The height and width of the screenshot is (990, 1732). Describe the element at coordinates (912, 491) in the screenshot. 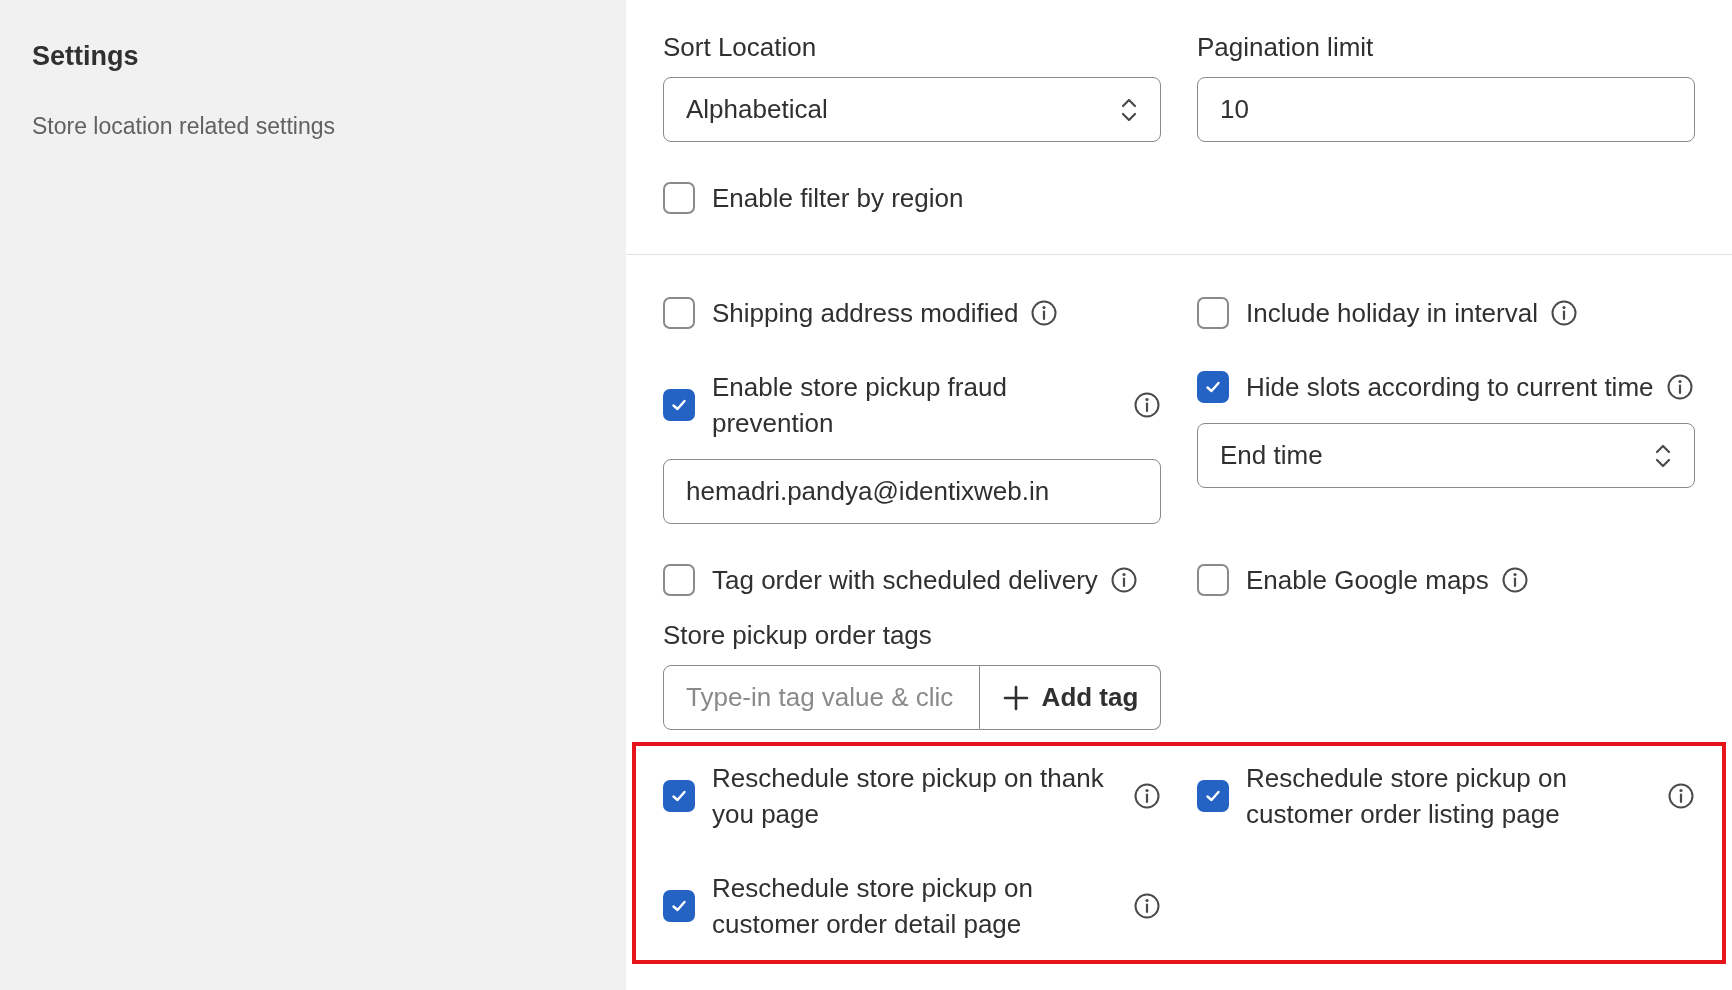

I see `email-input-field: hemadri.pandya@identixweb.in` at that location.